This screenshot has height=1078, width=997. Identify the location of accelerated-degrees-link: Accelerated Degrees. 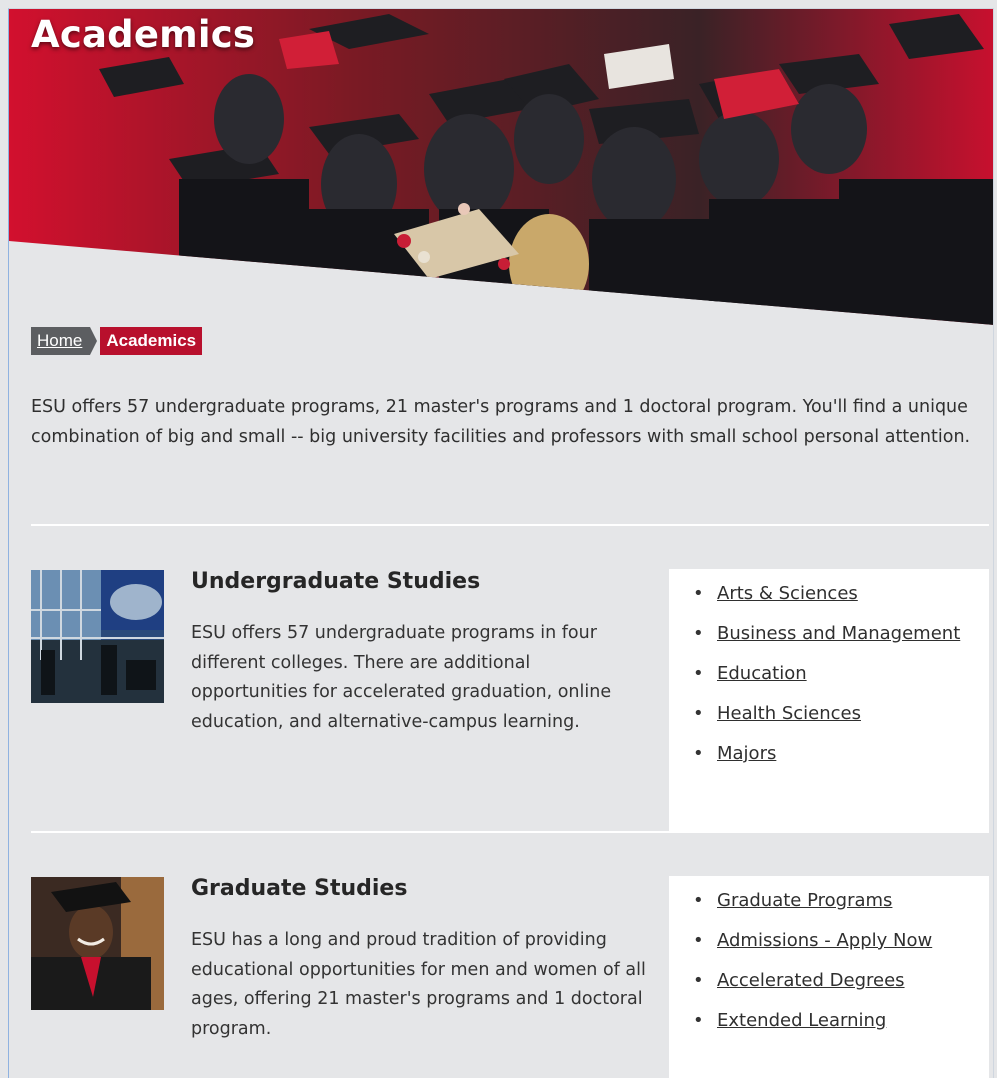
(811, 980).